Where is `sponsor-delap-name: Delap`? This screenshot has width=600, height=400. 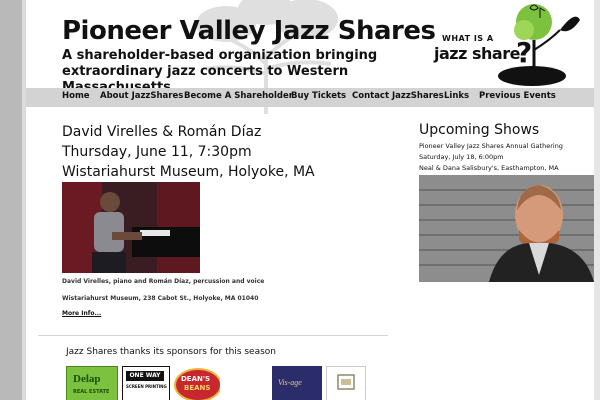
sponsor-delap-name: Delap is located at coordinates (87, 379).